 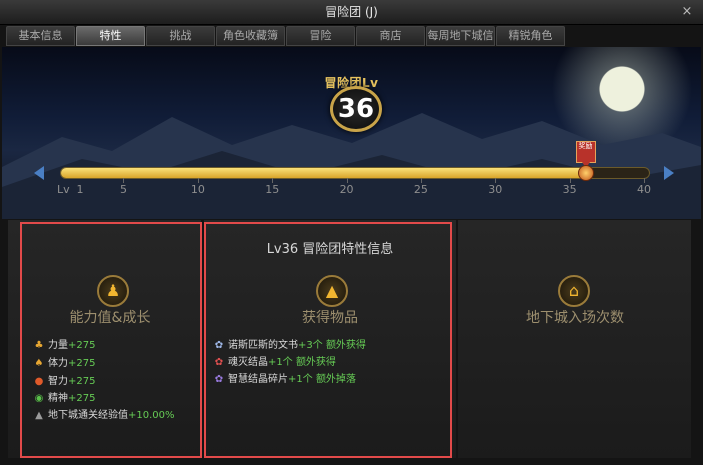 What do you see at coordinates (219, 345) in the screenshot?
I see `scroll-icon: ✿` at bounding box center [219, 345].